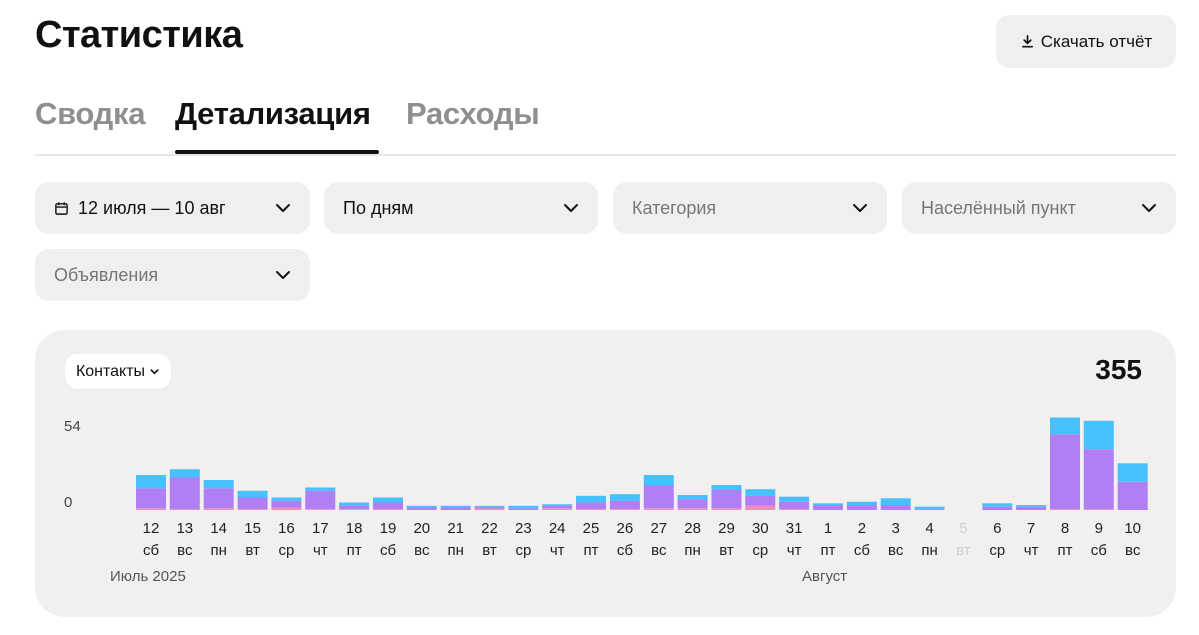 This screenshot has height=635, width=1199. I want to click on x-tick-day: 4, so click(929, 528).